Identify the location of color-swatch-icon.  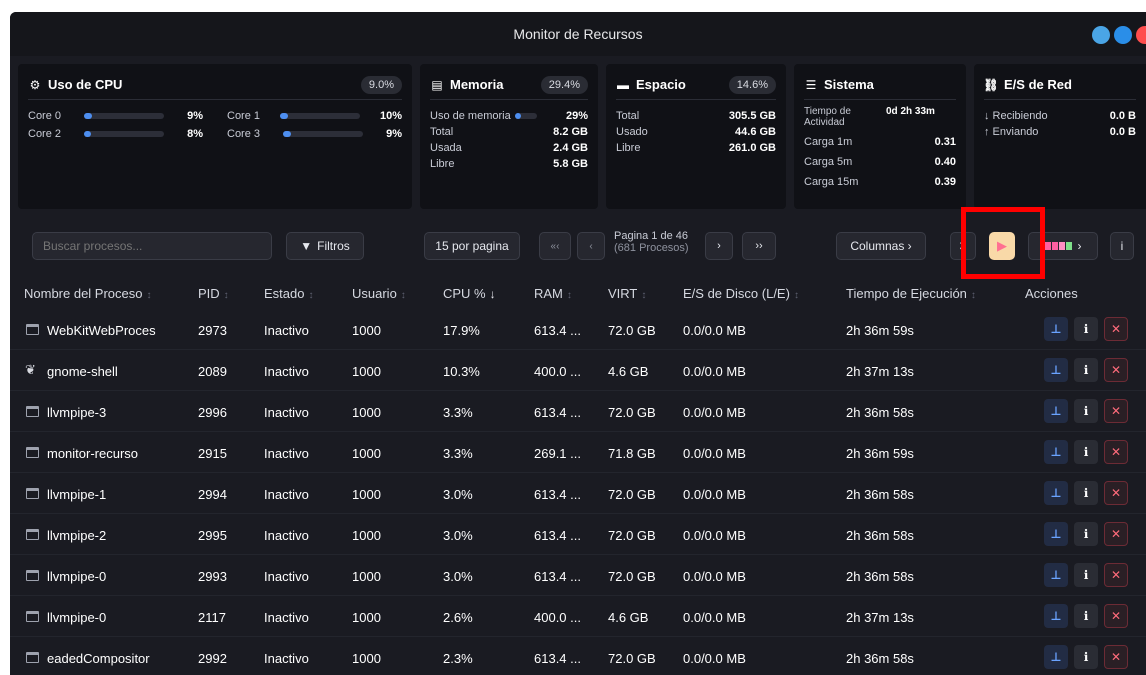
(1058, 246).